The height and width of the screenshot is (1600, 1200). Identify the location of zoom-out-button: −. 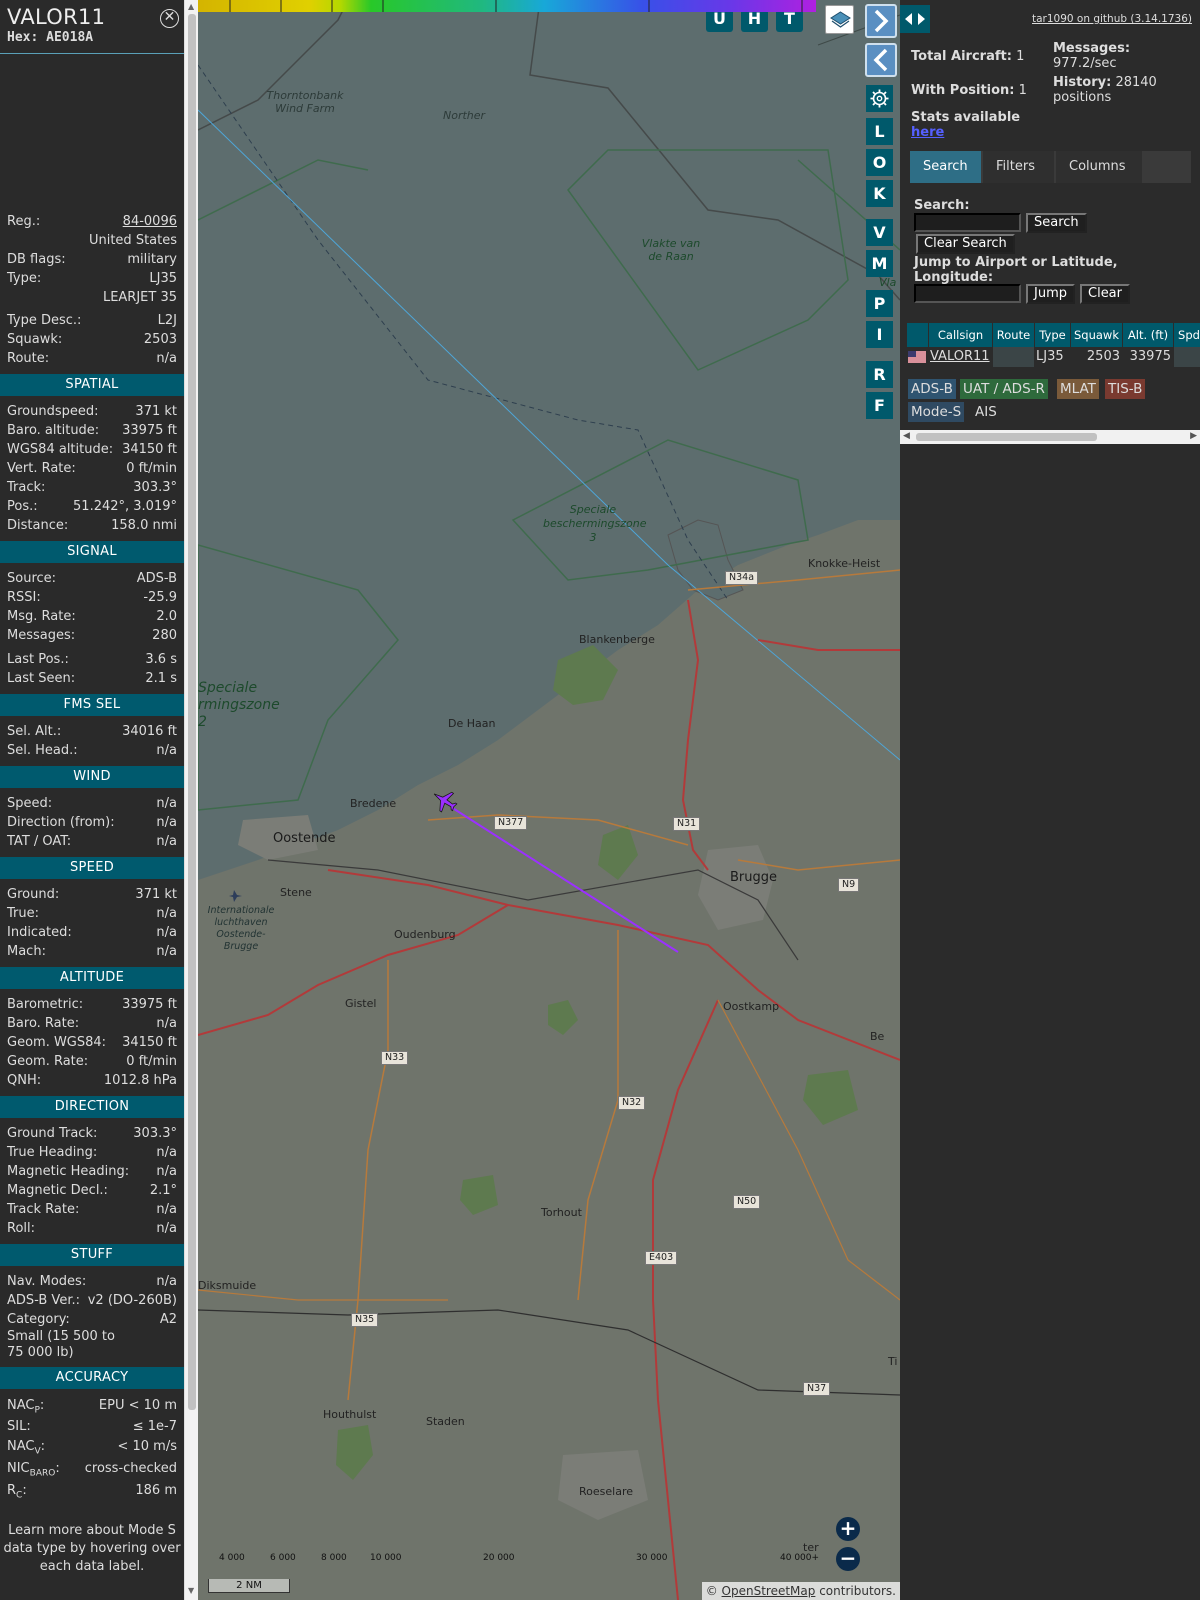
(848, 1559).